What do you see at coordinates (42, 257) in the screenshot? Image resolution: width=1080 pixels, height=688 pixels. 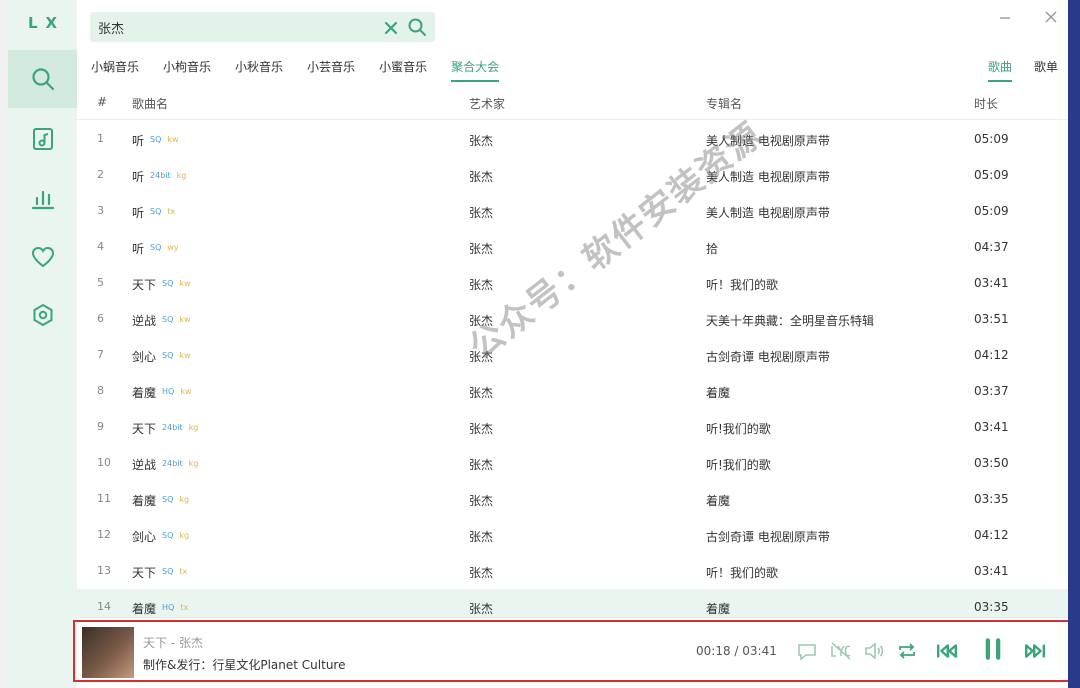 I see `nav-favorites` at bounding box center [42, 257].